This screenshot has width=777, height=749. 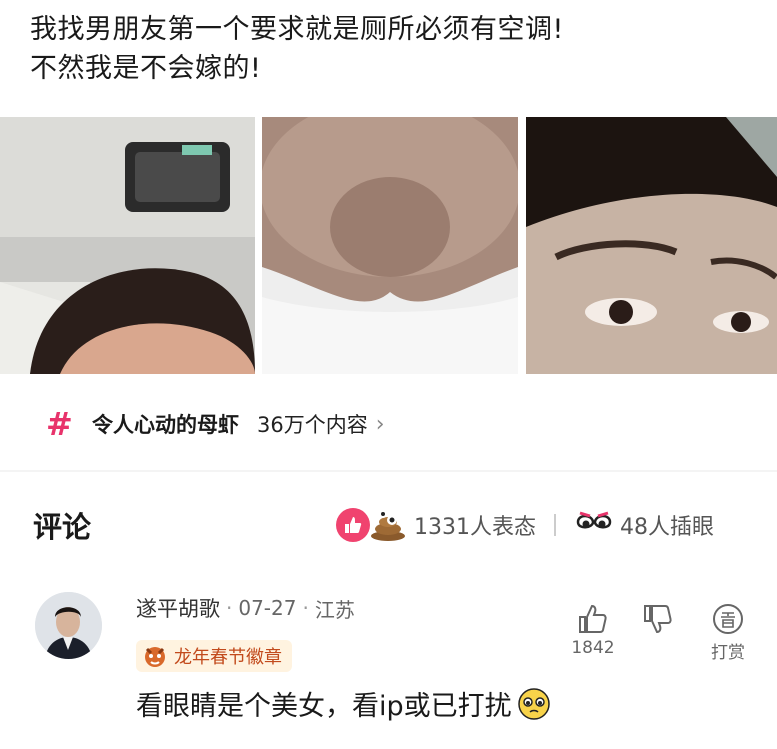 What do you see at coordinates (324, 706) in the screenshot?
I see `comment-content: 看眼睛是个美女，看ip或已打扰` at bounding box center [324, 706].